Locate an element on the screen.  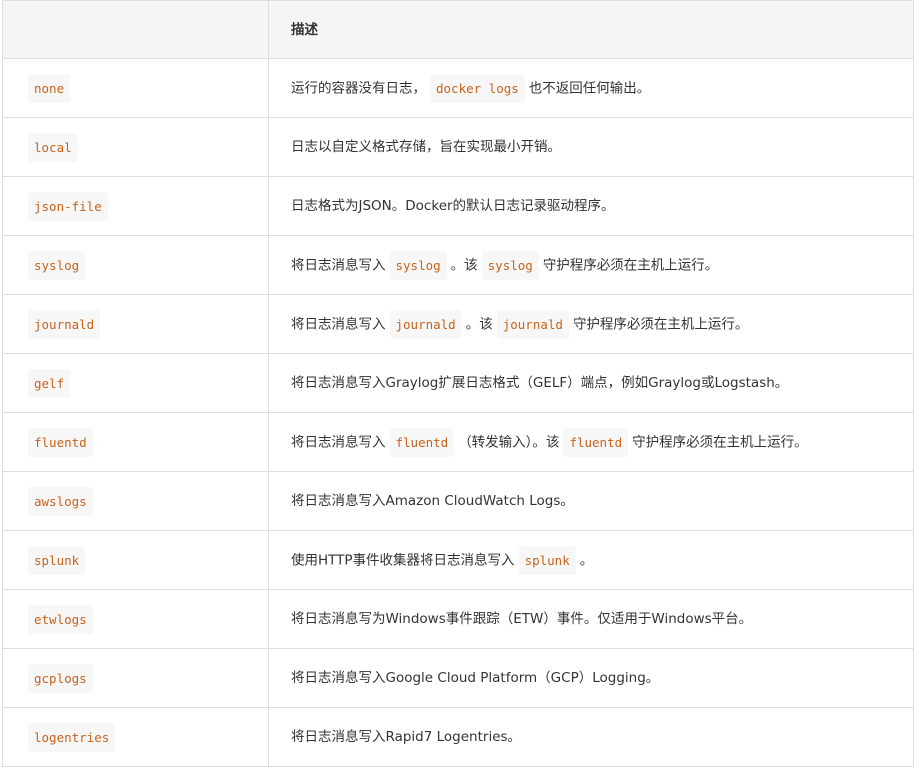
driver-cell: syslog is located at coordinates (135, 265).